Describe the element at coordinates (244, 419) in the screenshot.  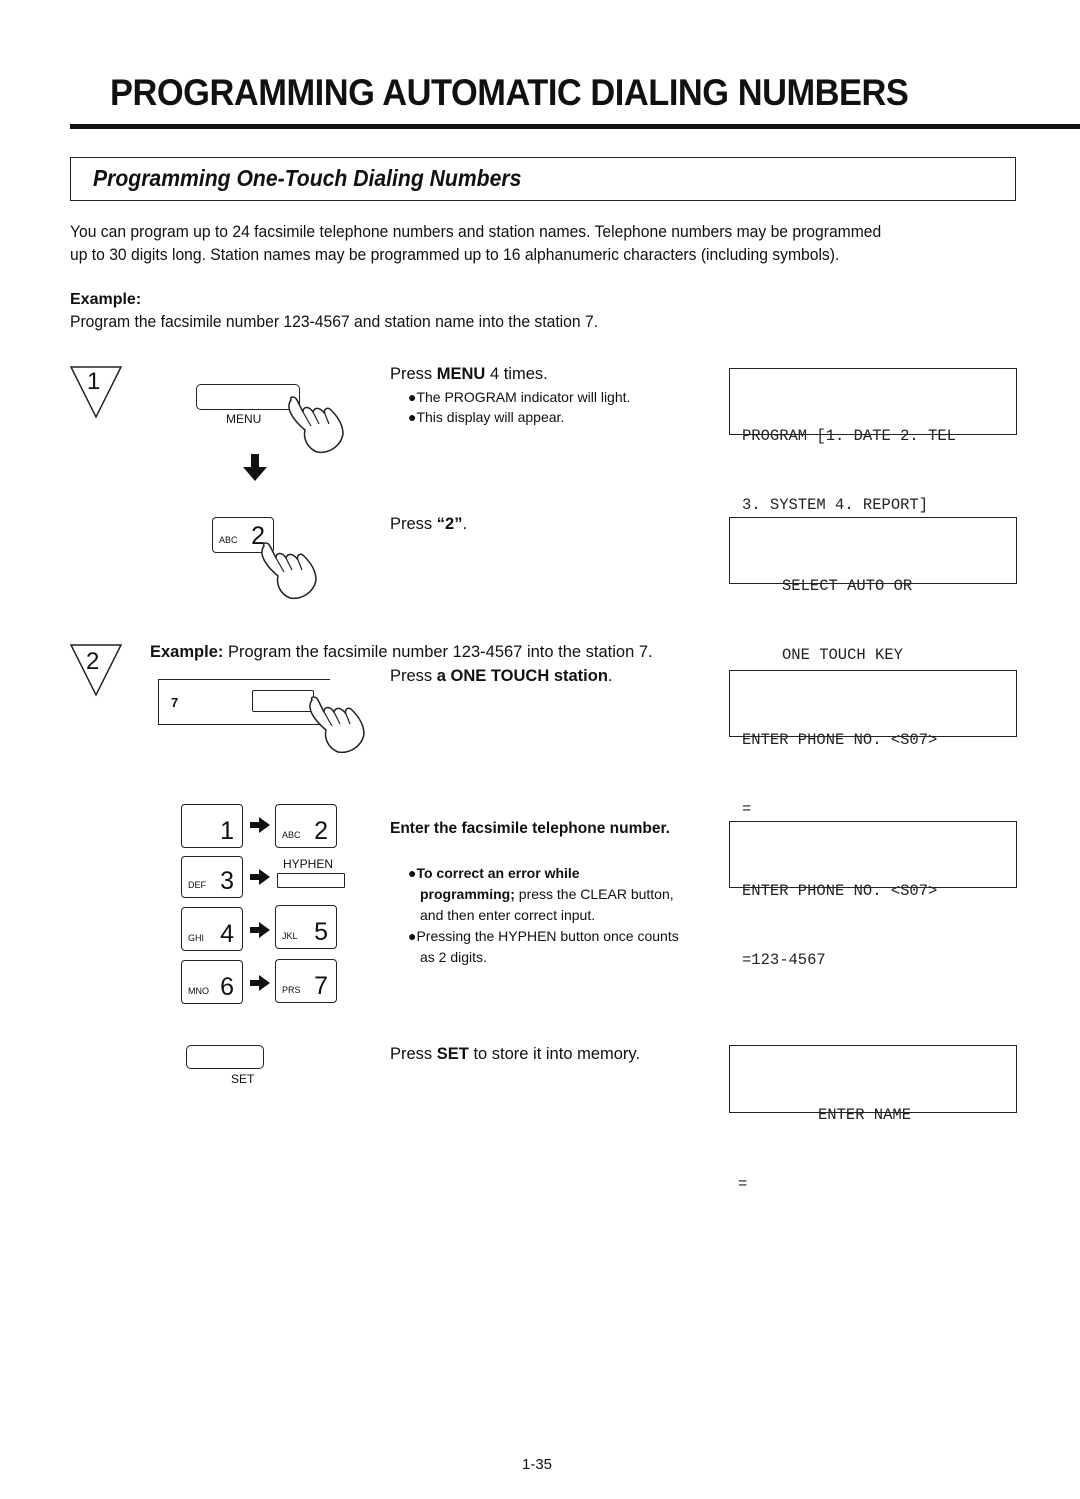
I see `menu-key-label: MENU` at that location.